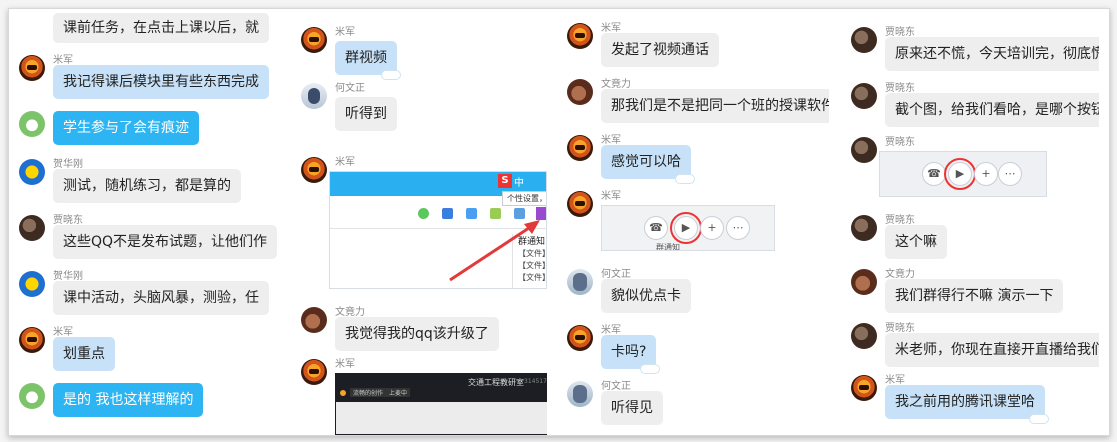 The width and height of the screenshot is (1117, 442). What do you see at coordinates (161, 28) in the screenshot?
I see `message-bubble: 课前任务，在点击上课以后，就` at bounding box center [161, 28].